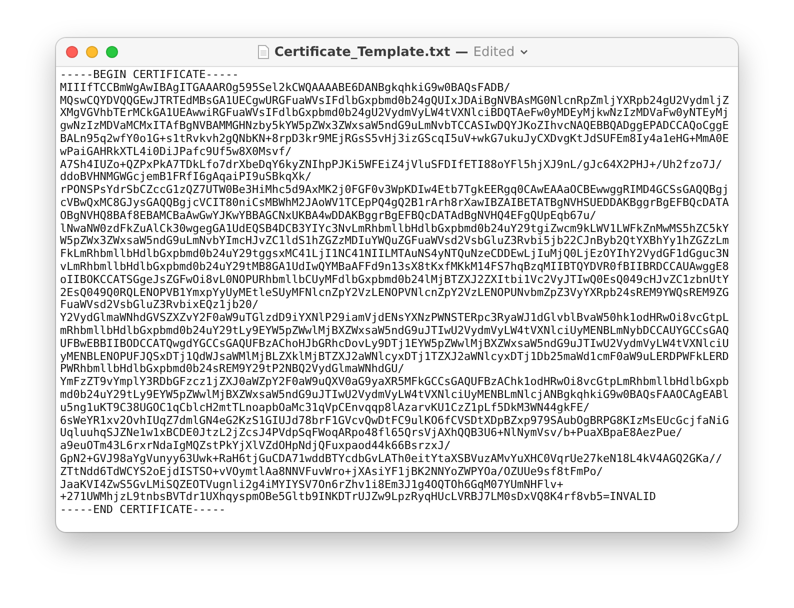 The width and height of the screenshot is (794, 608). I want to click on close-button, so click(72, 52).